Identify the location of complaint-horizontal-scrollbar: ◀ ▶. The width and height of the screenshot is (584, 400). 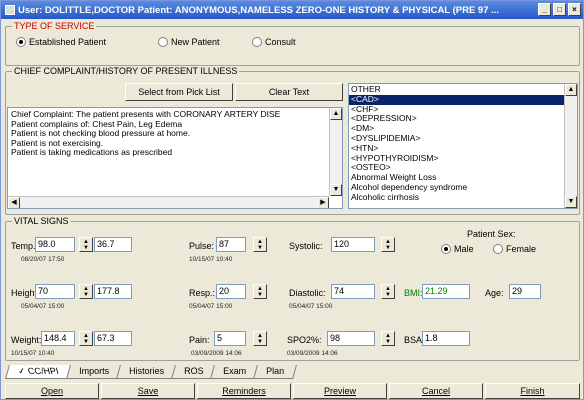
(168, 202).